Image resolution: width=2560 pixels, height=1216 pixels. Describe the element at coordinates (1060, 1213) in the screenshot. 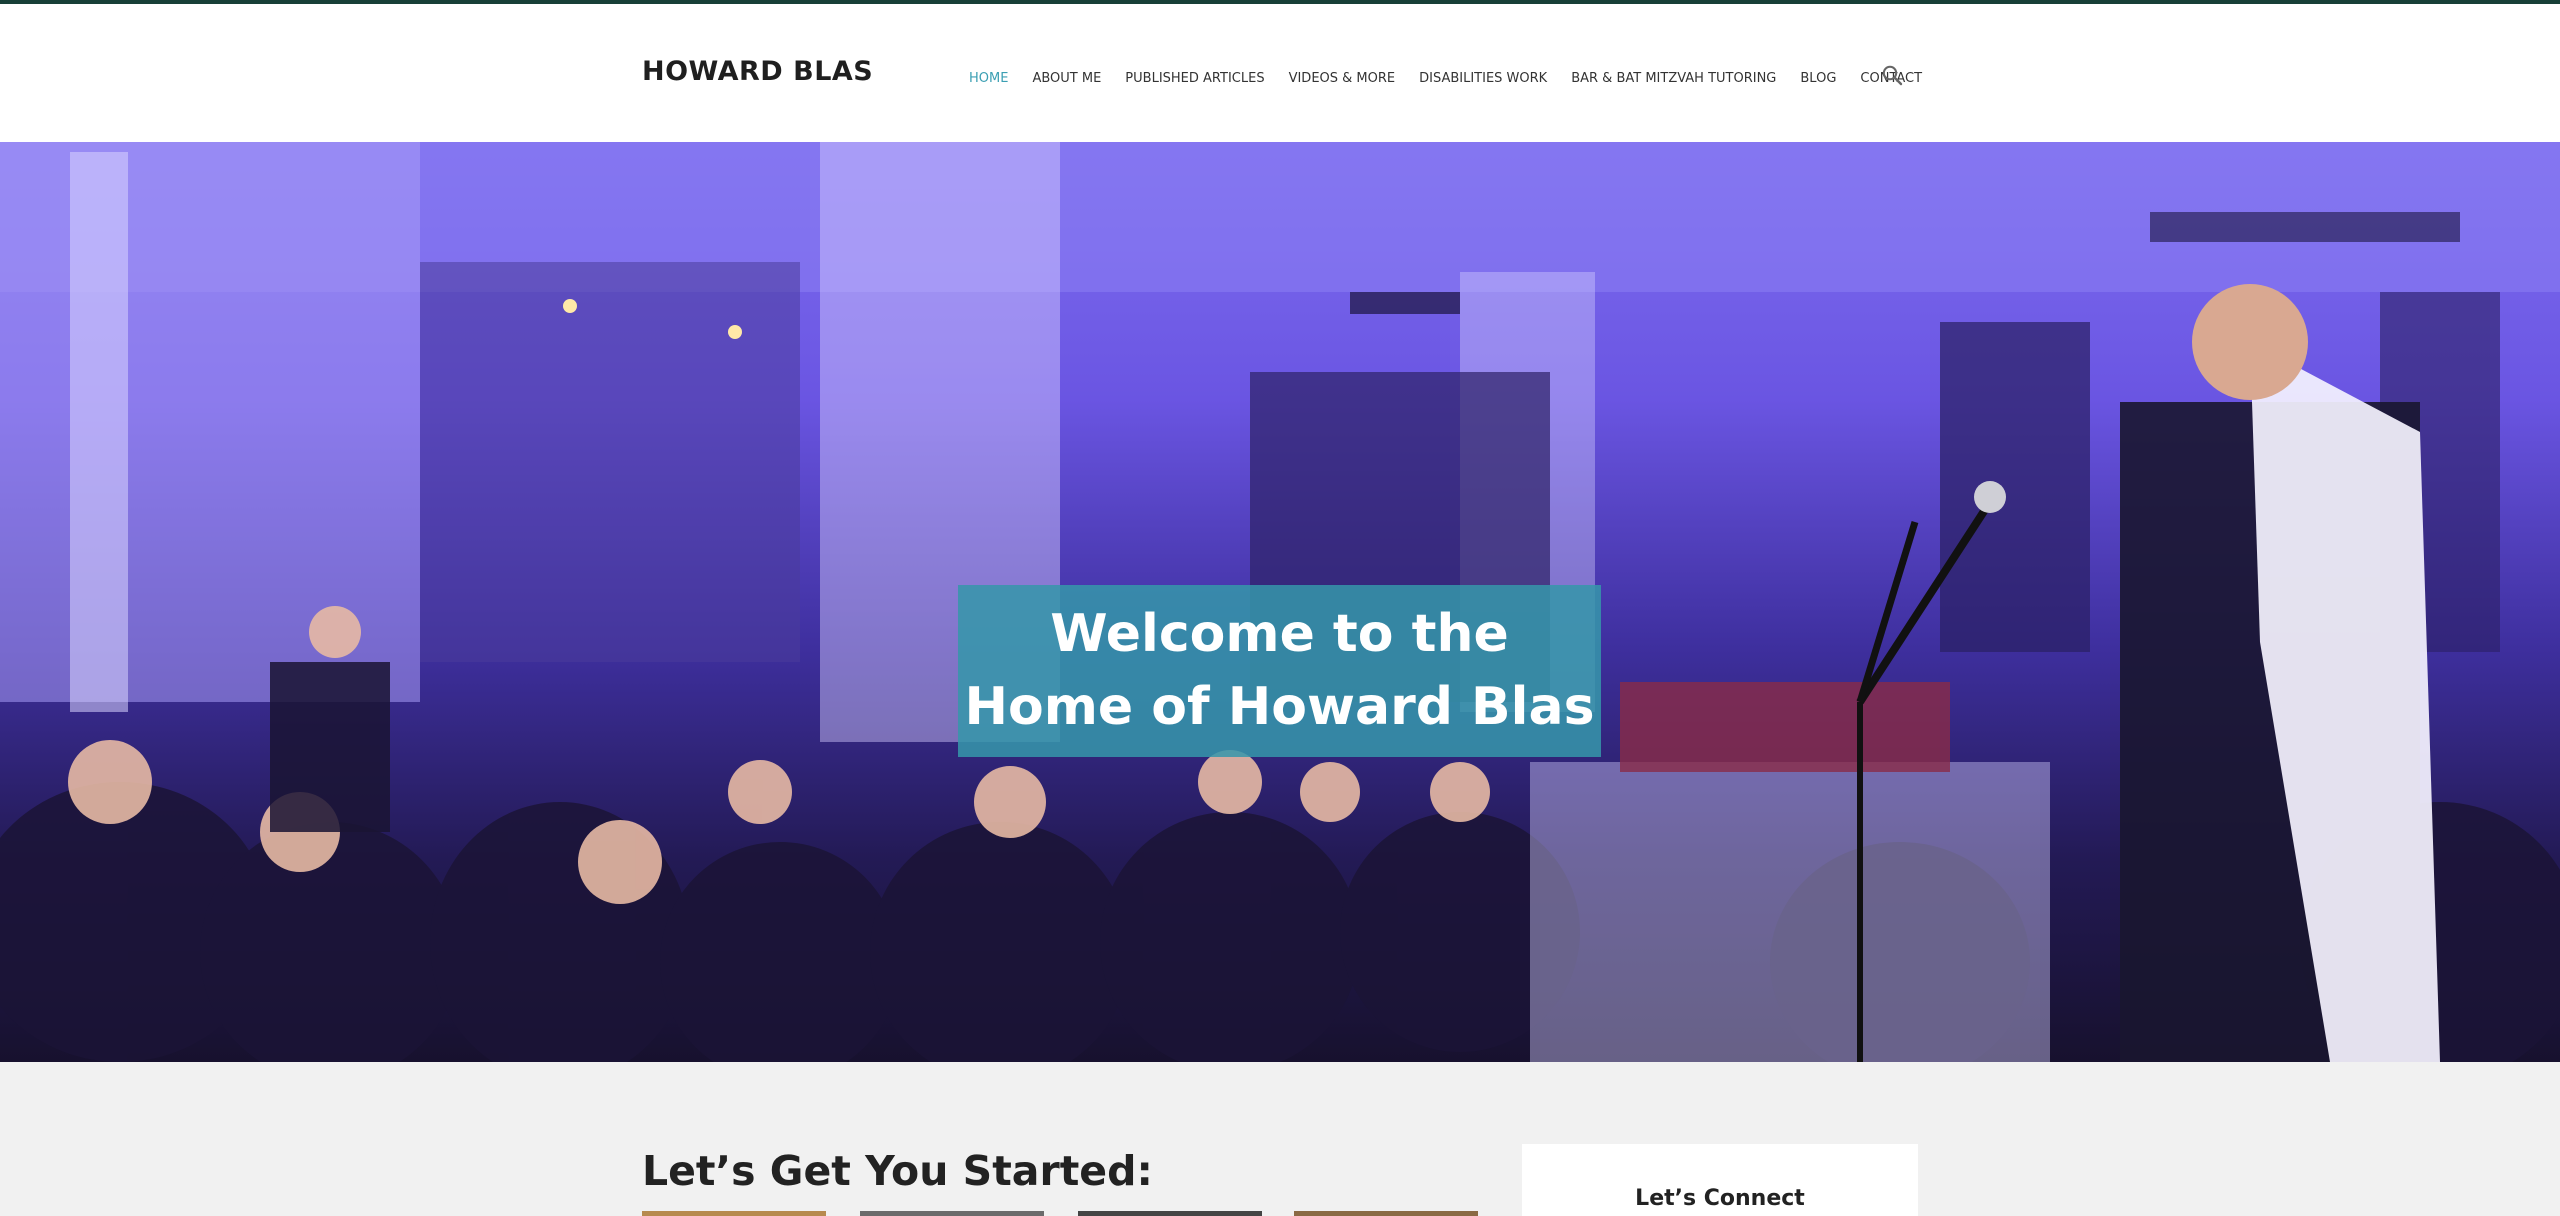

I see `thumbnail-row` at that location.